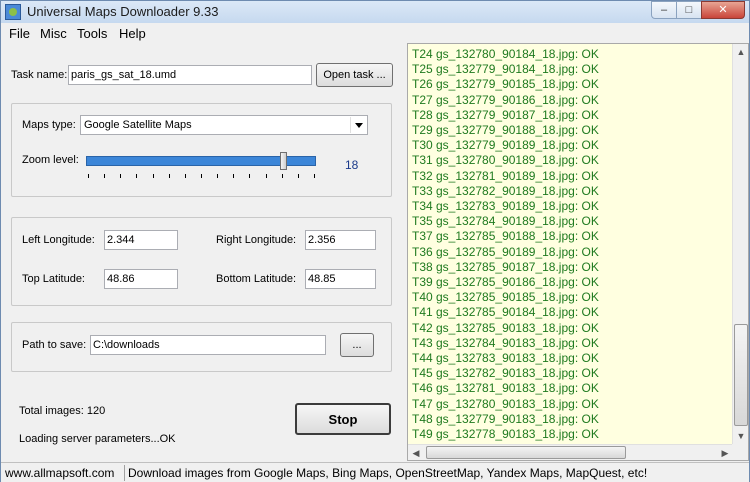 The width and height of the screenshot is (750, 482). What do you see at coordinates (505, 84) in the screenshot?
I see `log-line: T26 gs_132779_90185_18.jpg: OK` at bounding box center [505, 84].